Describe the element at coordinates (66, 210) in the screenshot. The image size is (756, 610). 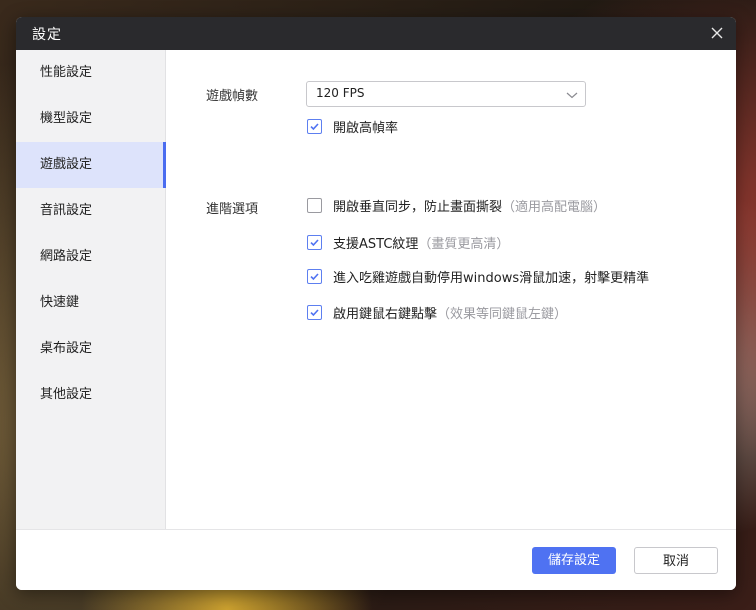
I see `sidebar-item-label: 音訊設定` at that location.